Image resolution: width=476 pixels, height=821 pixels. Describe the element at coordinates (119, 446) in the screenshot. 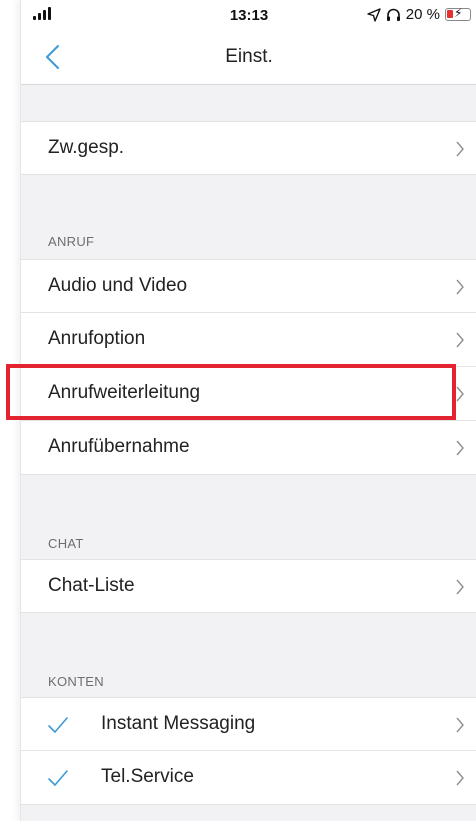

I see `row-label: Anrufübernahme` at that location.